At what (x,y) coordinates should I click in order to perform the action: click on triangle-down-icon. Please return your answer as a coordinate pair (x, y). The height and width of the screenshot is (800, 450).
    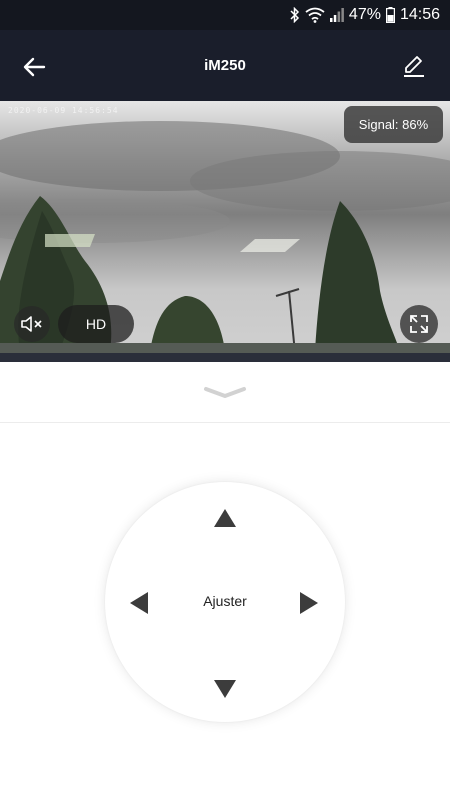
    Looking at the image, I should click on (225, 689).